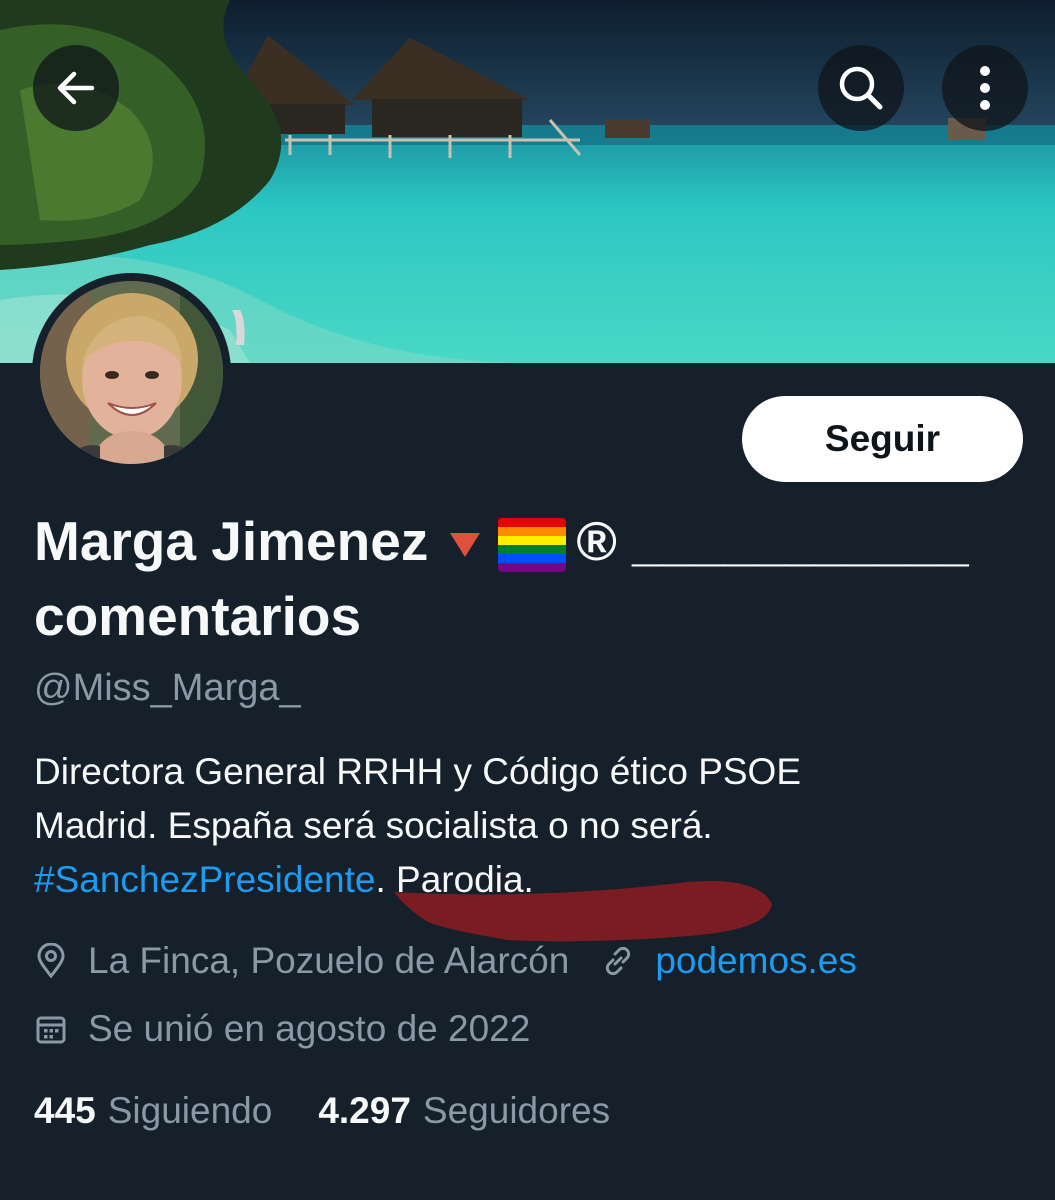 Image resolution: width=1055 pixels, height=1200 pixels. What do you see at coordinates (190, 1110) in the screenshot?
I see `following-label: Siguiendo` at bounding box center [190, 1110].